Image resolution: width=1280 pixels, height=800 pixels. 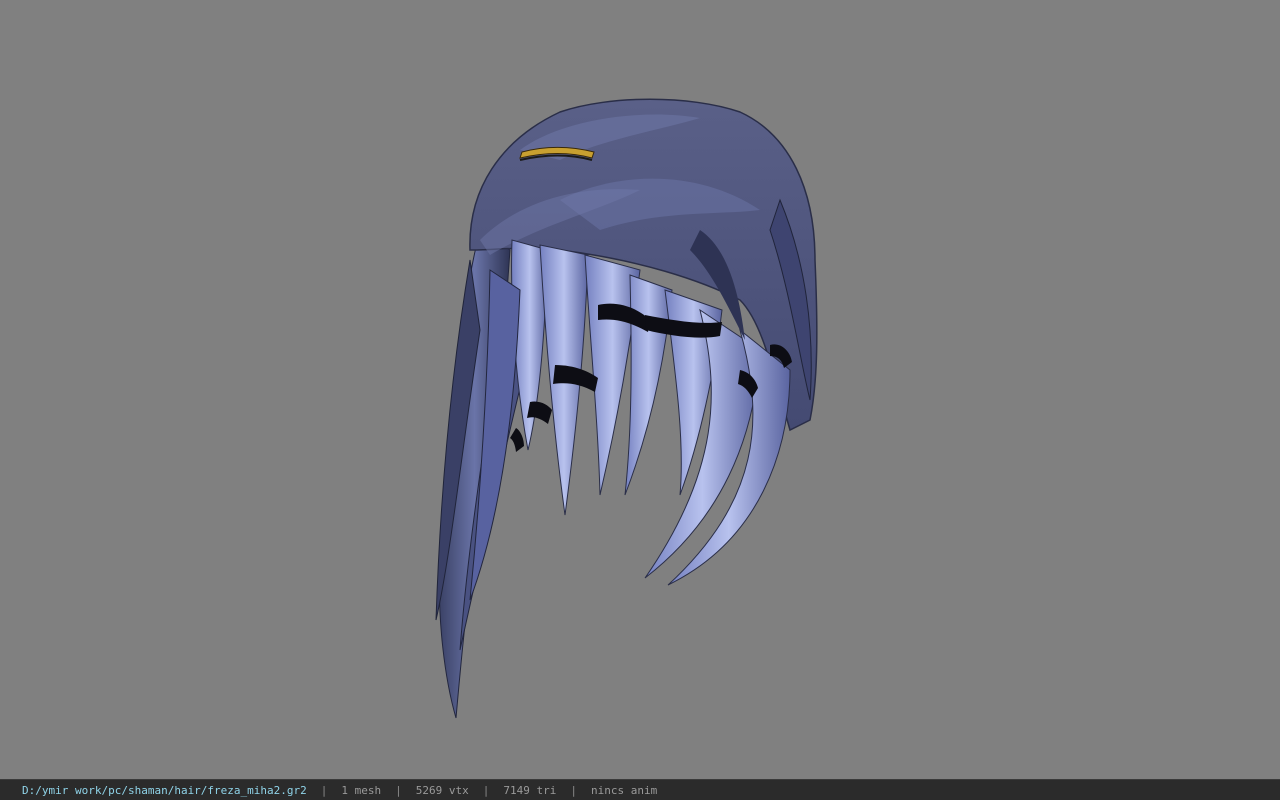 I want to click on vertex-count: 5269 vtx, so click(x=442, y=790).